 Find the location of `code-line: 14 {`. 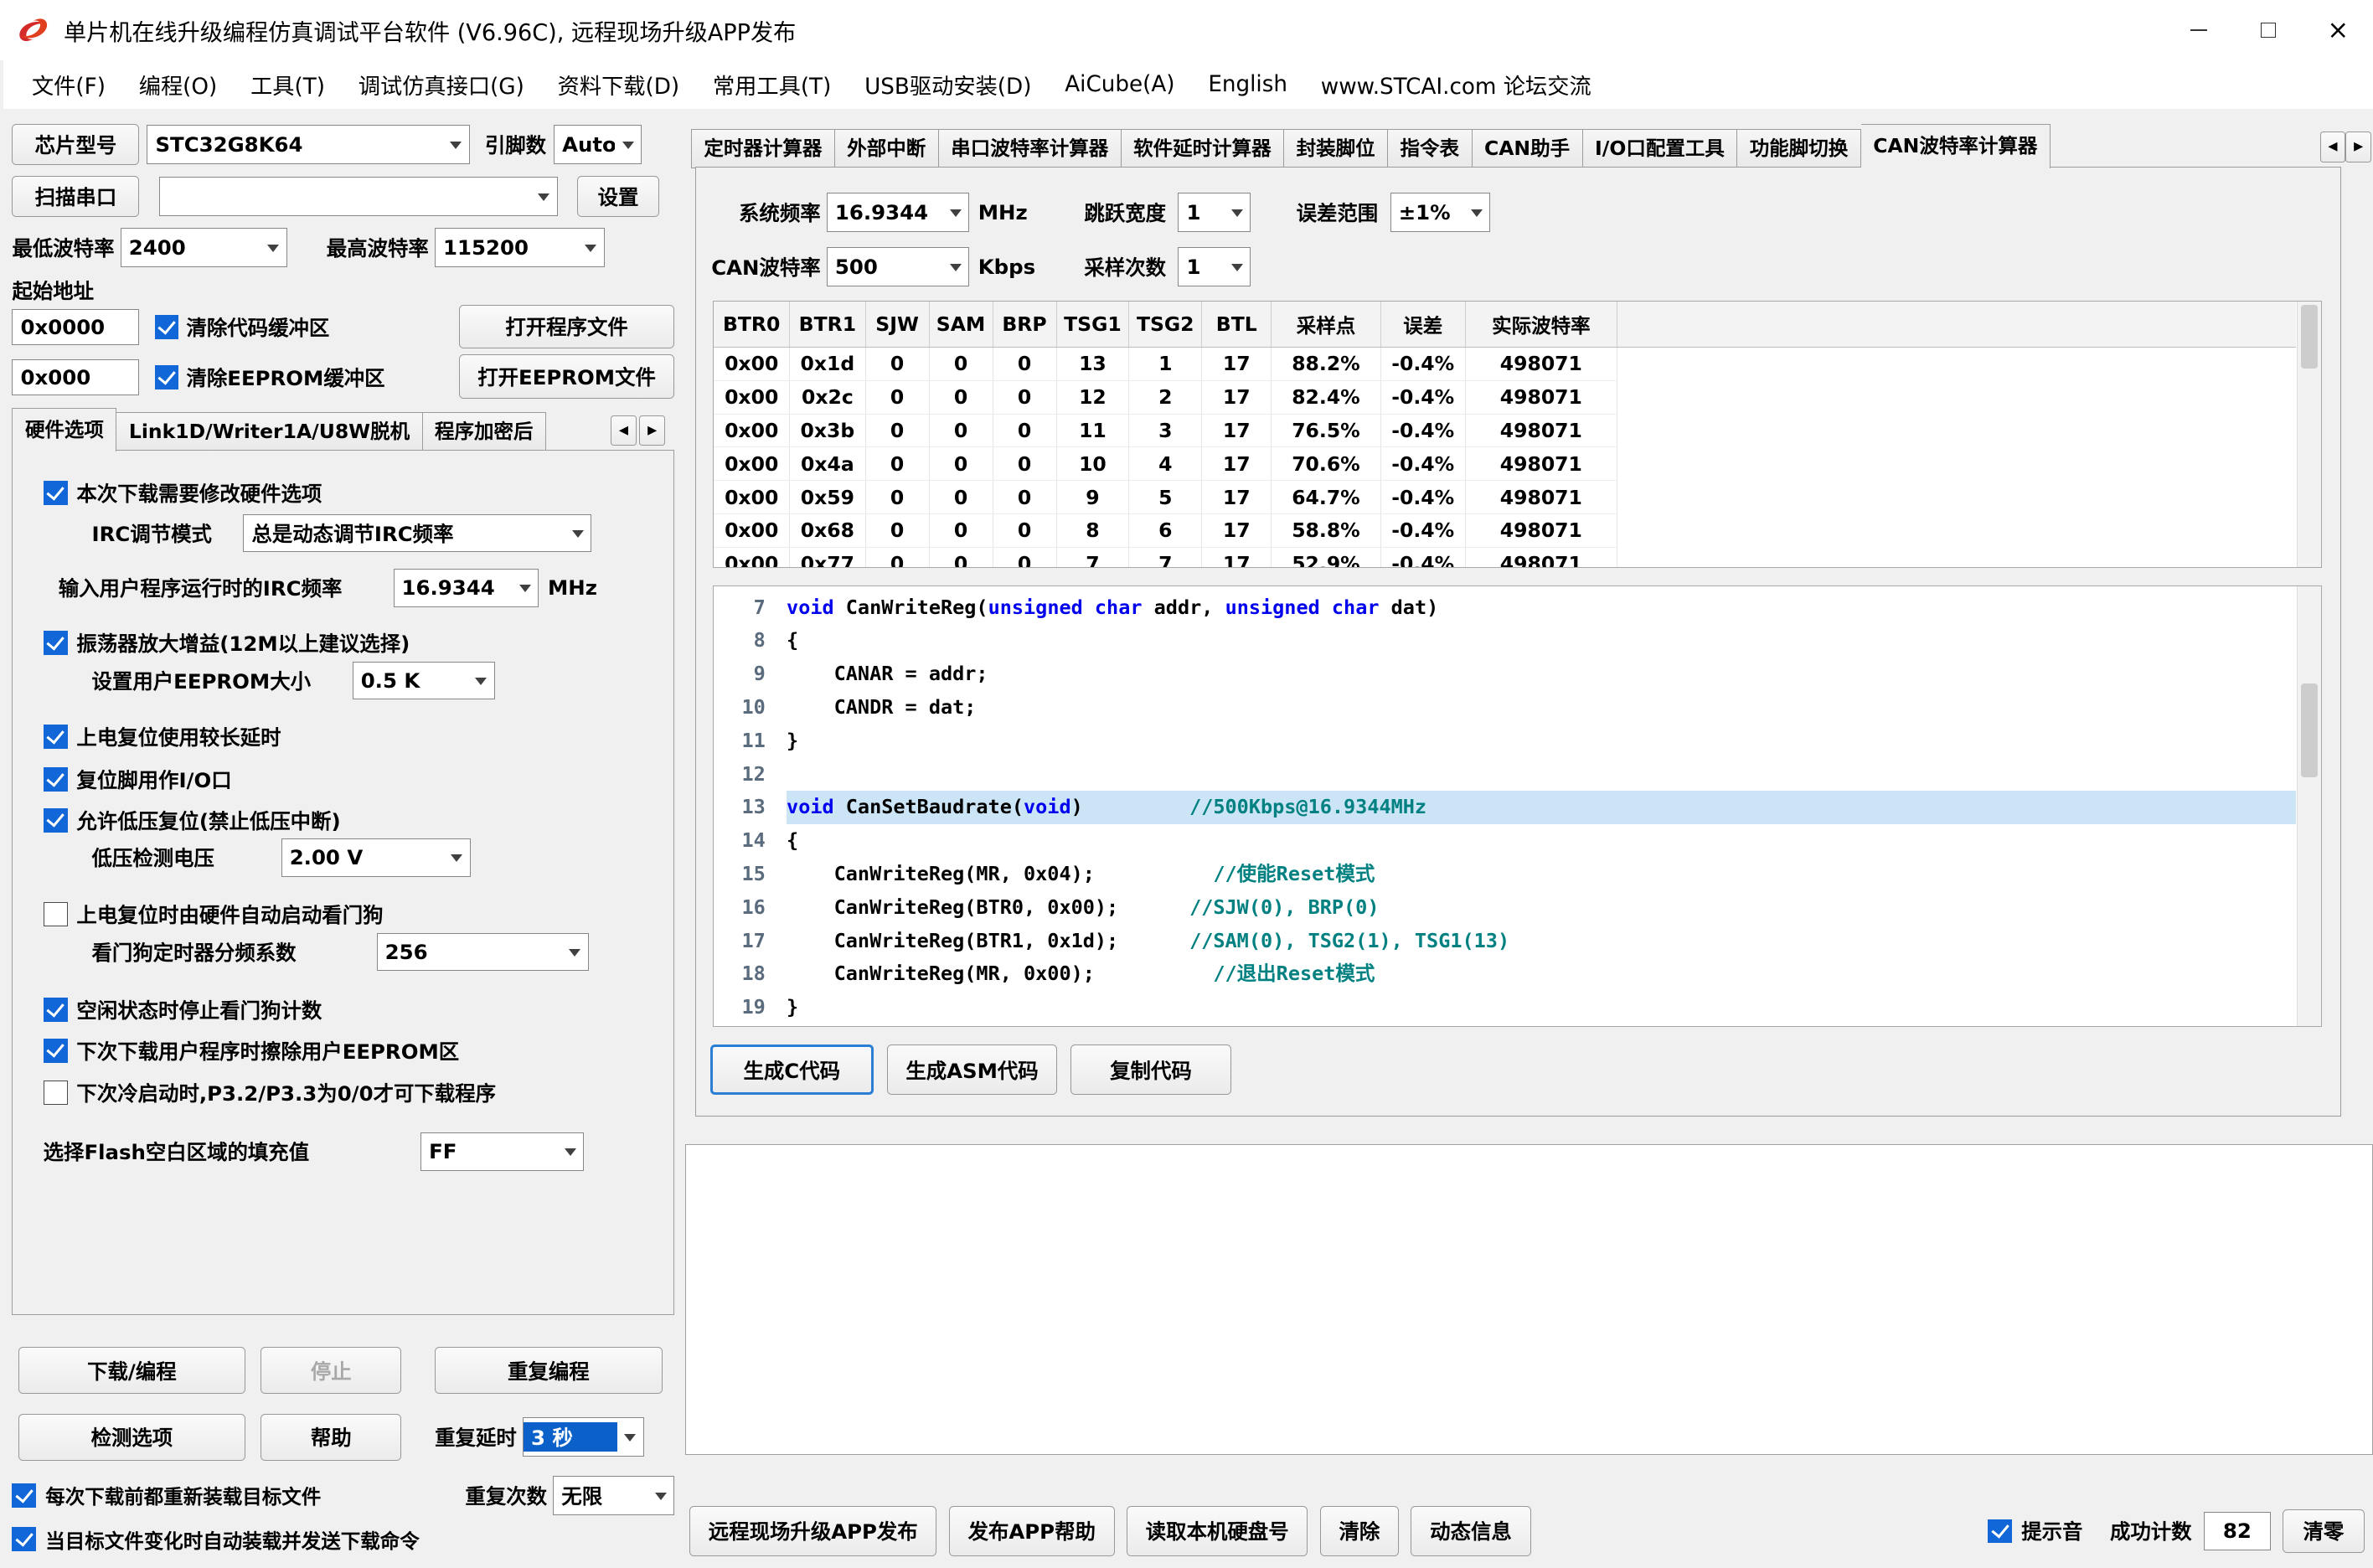

code-line: 14 { is located at coordinates (1504, 841).